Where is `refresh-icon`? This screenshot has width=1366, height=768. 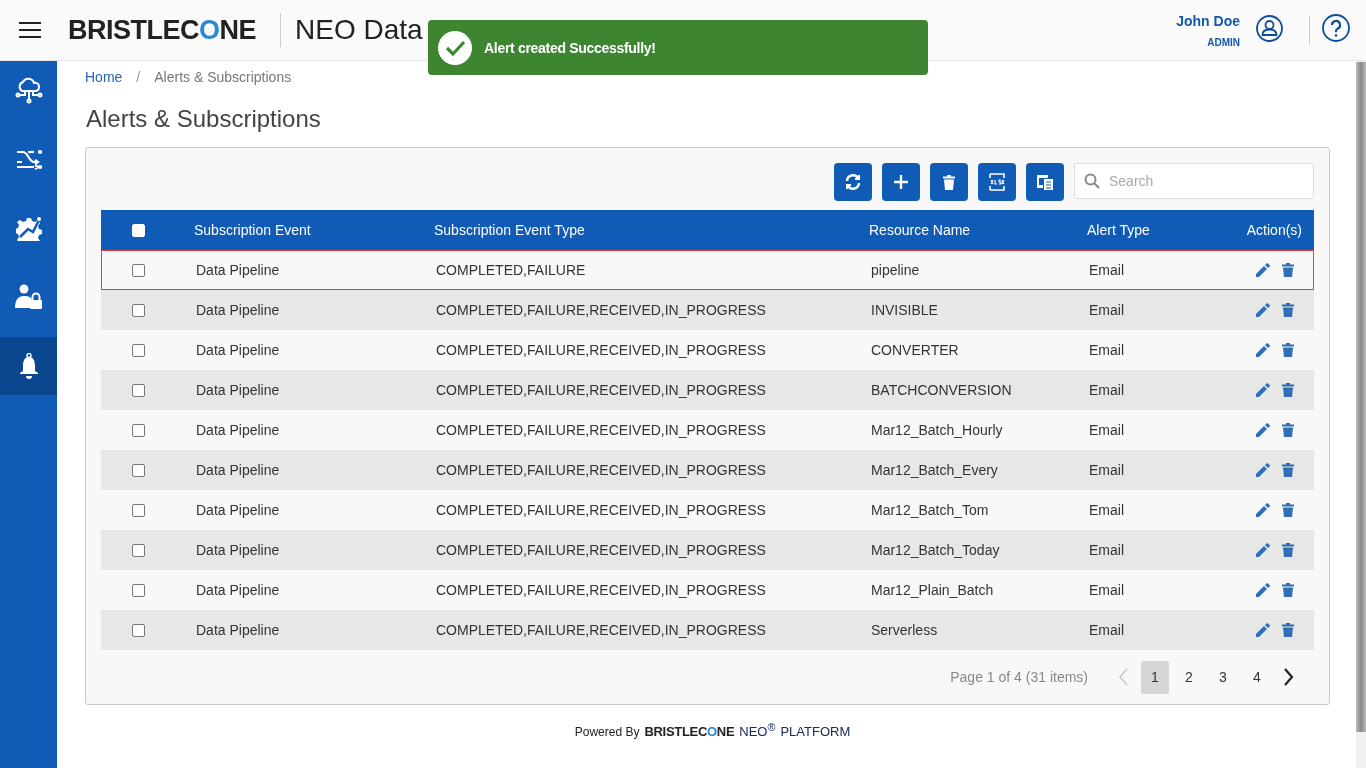 refresh-icon is located at coordinates (853, 182).